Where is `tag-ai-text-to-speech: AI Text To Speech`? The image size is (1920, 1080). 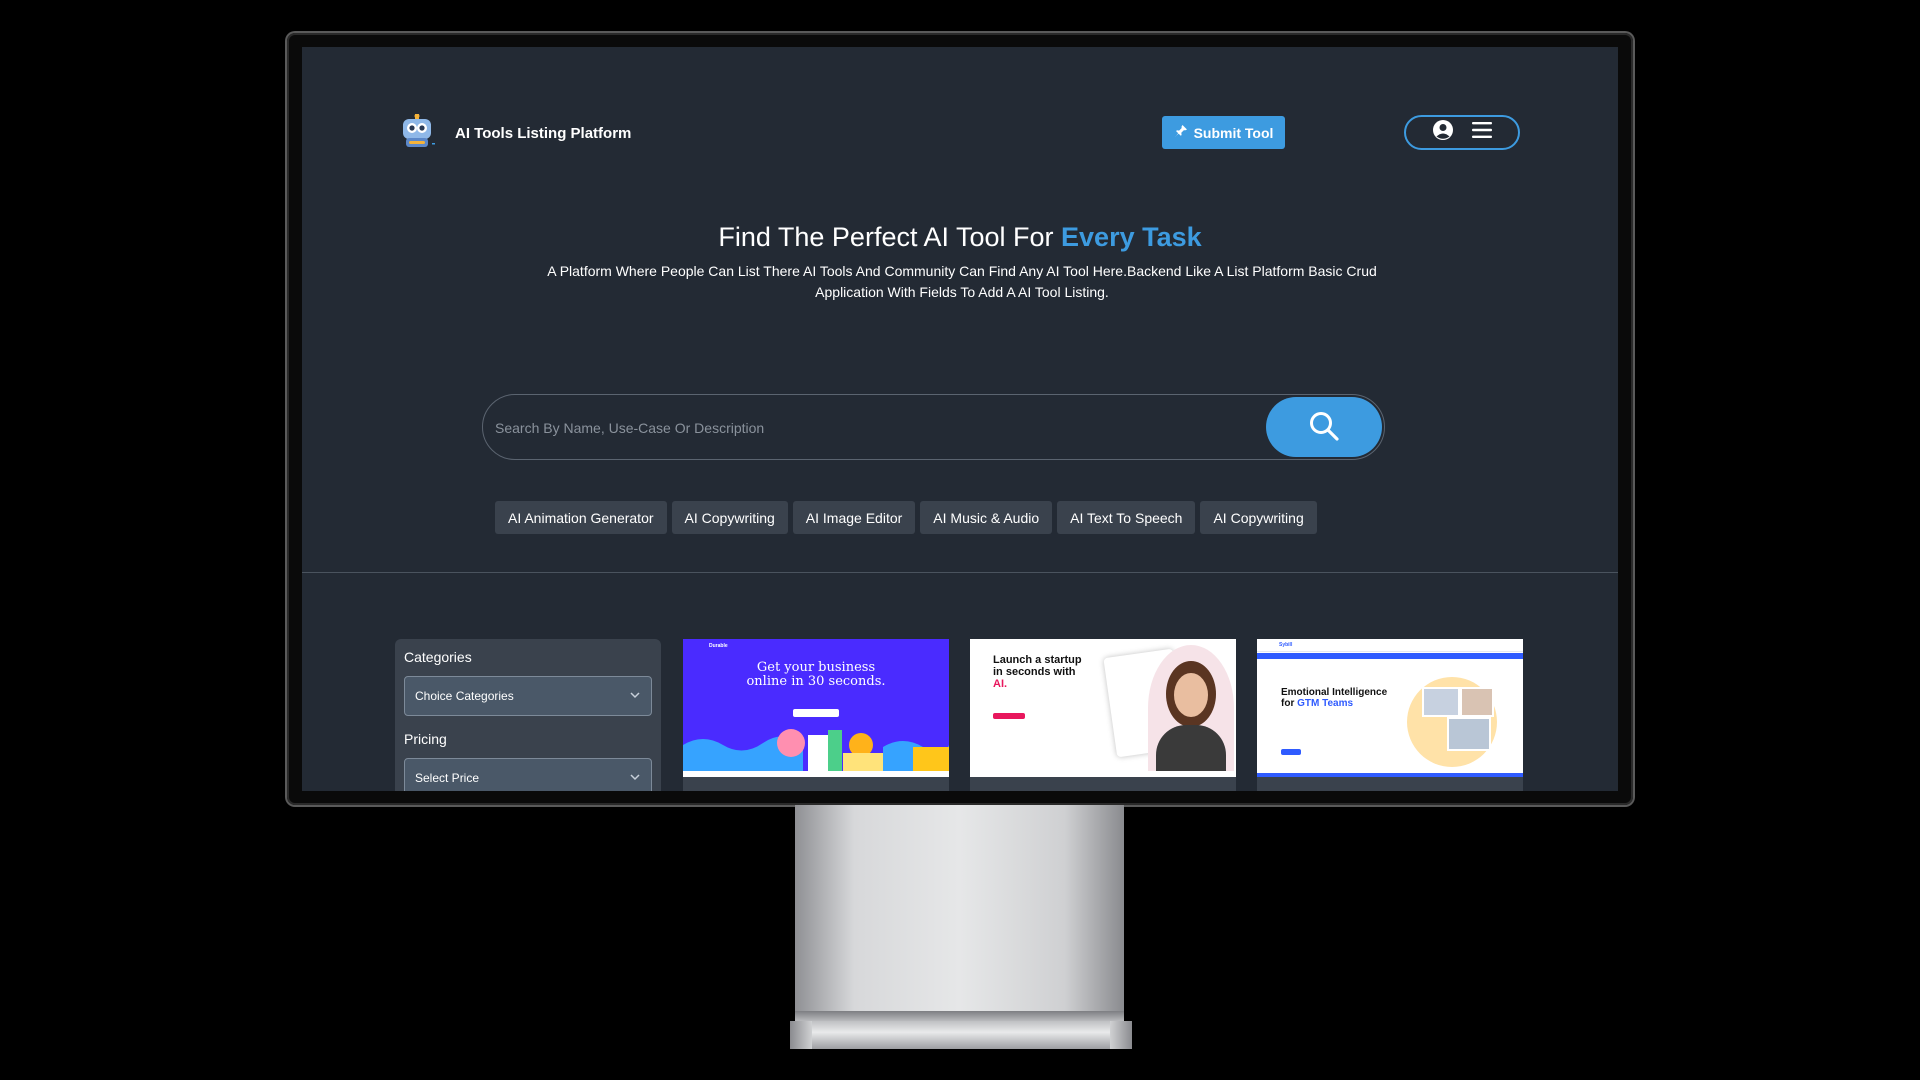 tag-ai-text-to-speech: AI Text To Speech is located at coordinates (1126, 517).